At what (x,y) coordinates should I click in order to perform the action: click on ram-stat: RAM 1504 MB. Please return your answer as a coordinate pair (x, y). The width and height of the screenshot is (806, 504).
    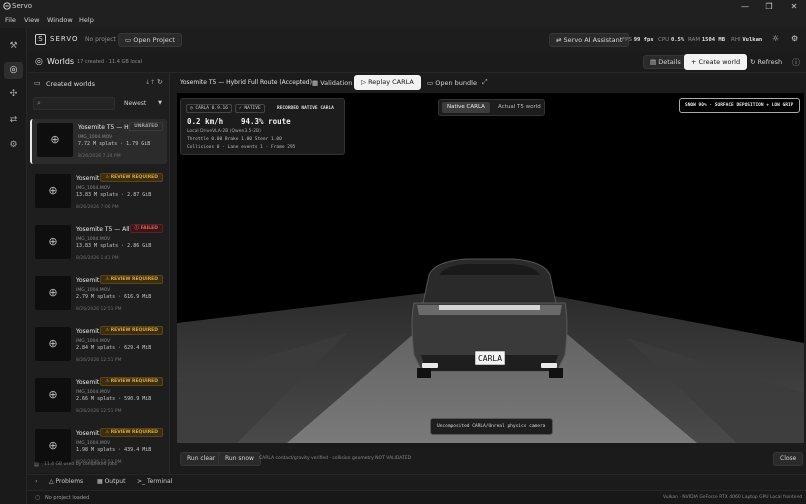
    Looking at the image, I should click on (707, 40).